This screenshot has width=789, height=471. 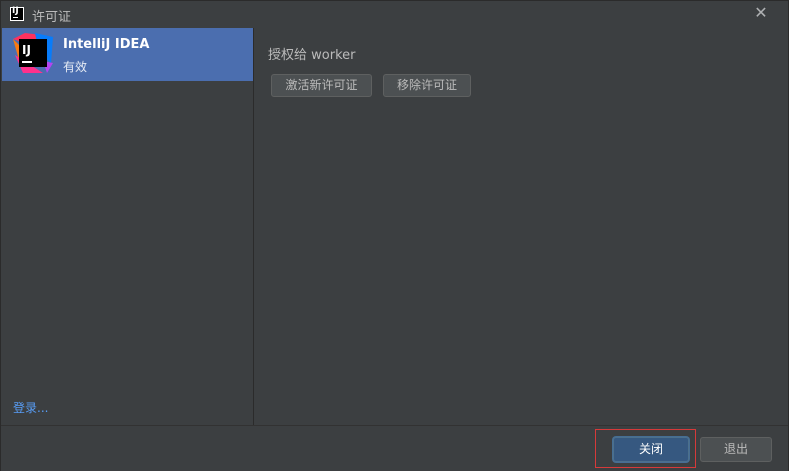 I want to click on title-bar: IJ 许可证 ✕, so click(x=394, y=14).